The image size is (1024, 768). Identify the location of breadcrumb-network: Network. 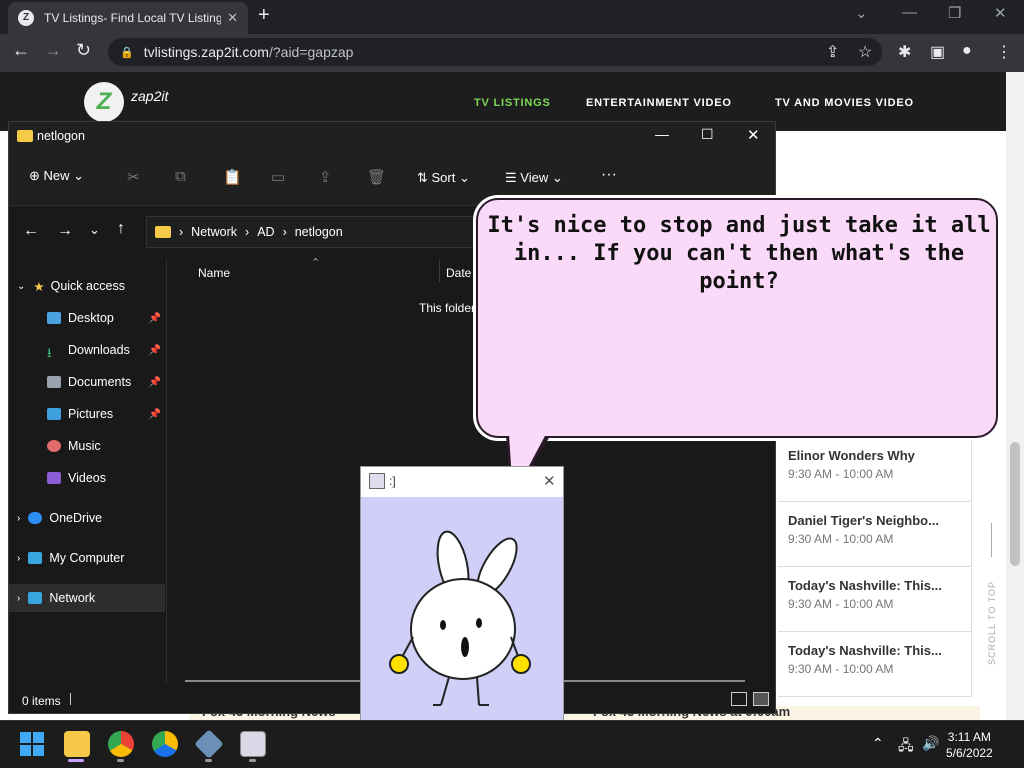
(214, 232).